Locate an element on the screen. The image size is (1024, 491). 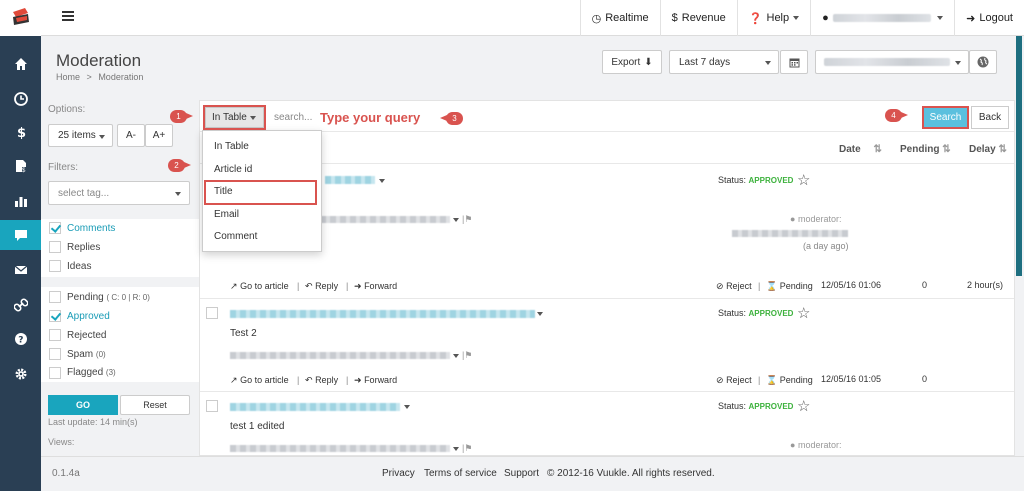
sidebar-item-reports: $ is located at coordinates (20, 166).